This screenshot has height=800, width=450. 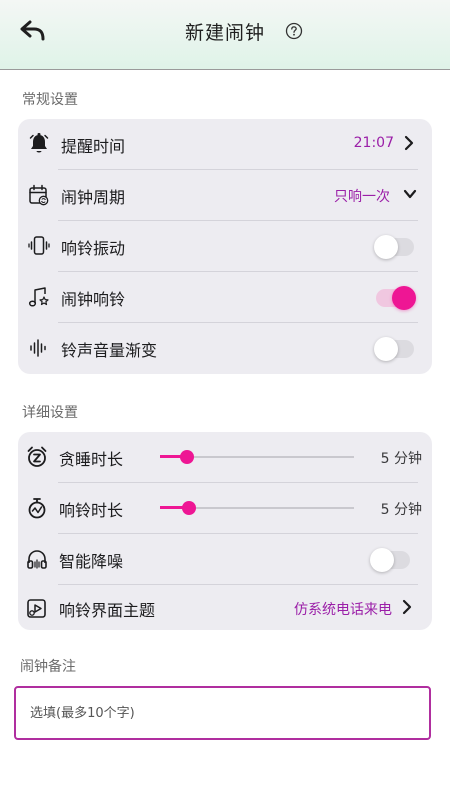 I want to click on vibrate-row: 响铃振动, so click(x=225, y=246).